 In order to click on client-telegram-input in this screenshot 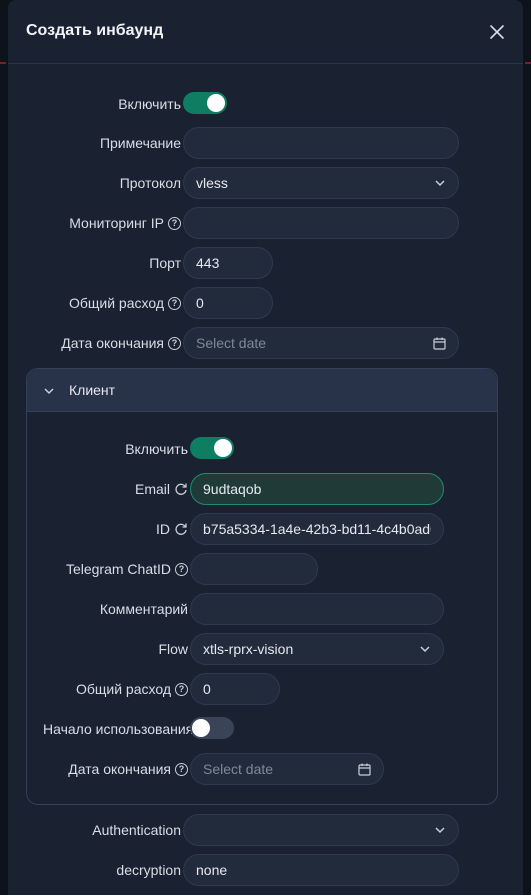, I will do `click(254, 569)`.